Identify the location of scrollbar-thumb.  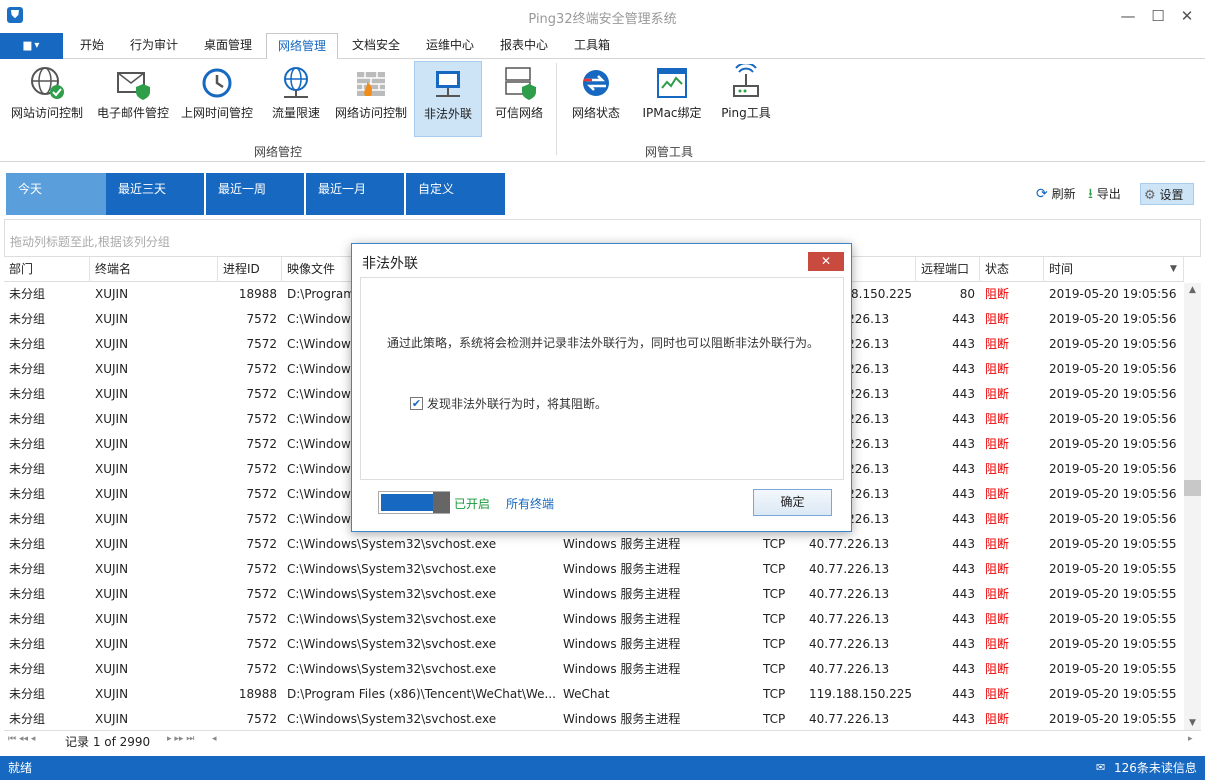
(1192, 488).